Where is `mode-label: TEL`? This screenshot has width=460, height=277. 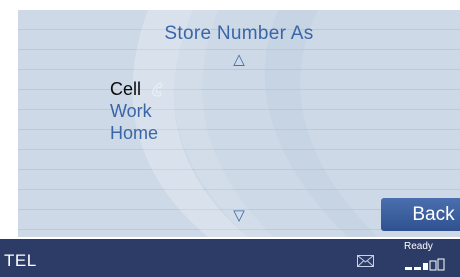
mode-label: TEL is located at coordinates (20, 260).